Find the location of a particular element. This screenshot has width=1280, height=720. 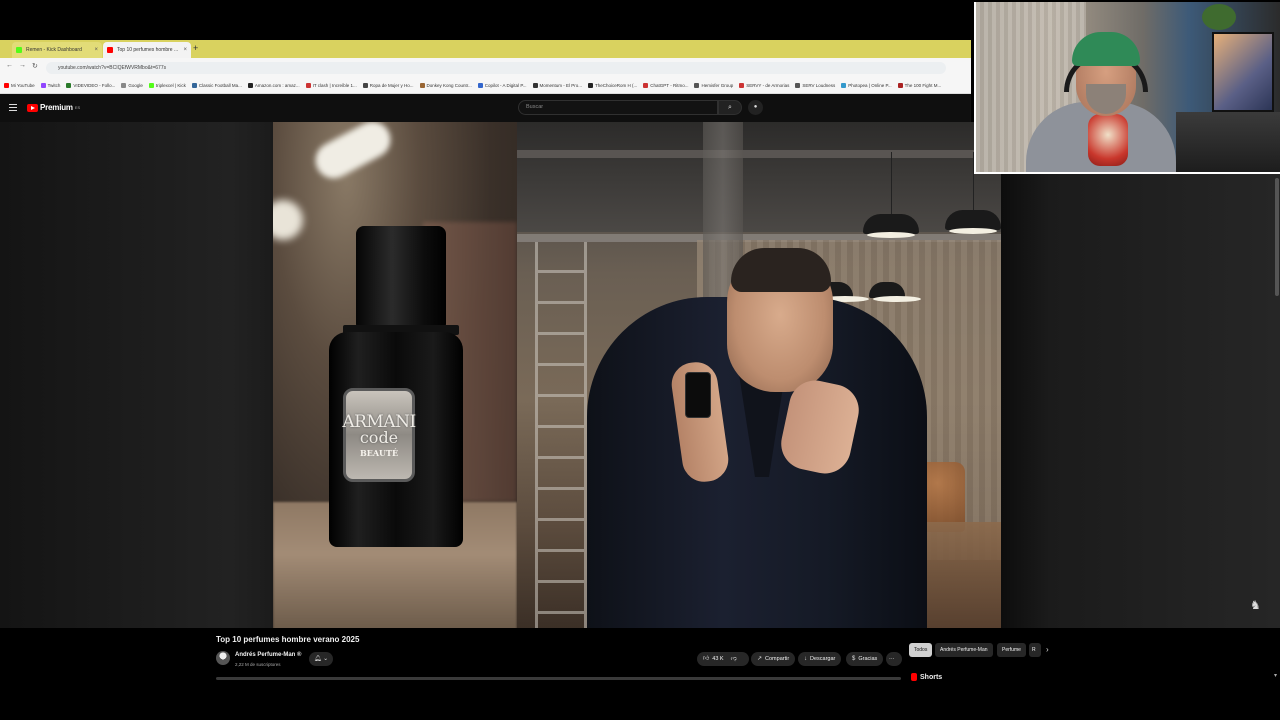

chip-channel: Andrés Perfume-Man is located at coordinates (964, 650).